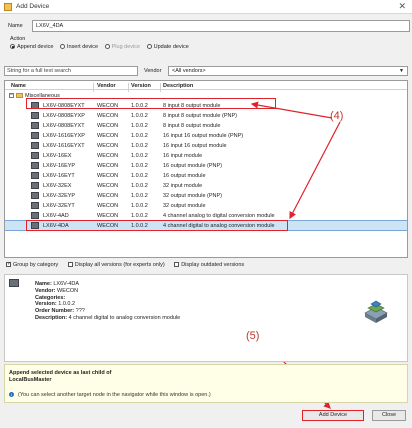  I want to click on device-name: LX6V-16EYP, so click(59, 166).